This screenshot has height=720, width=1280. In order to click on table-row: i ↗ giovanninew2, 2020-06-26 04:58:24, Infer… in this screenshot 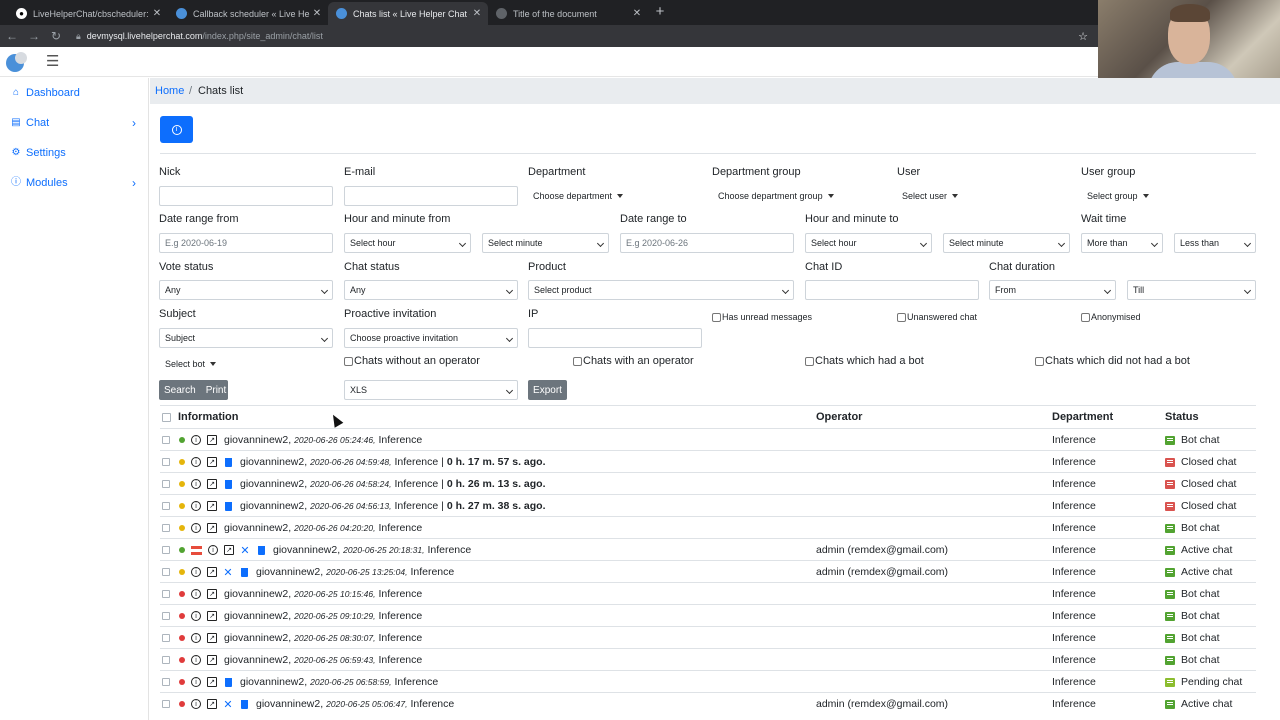, I will do `click(708, 483)`.